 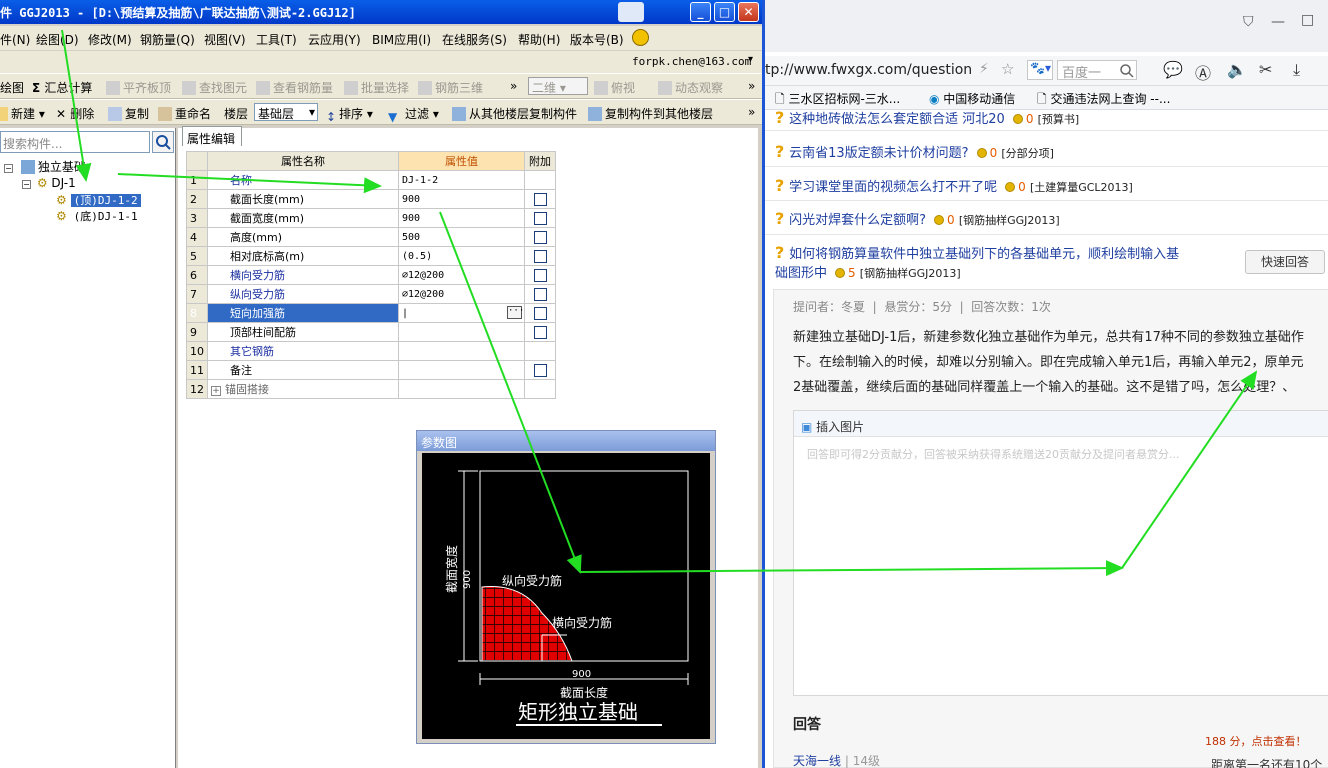 I want to click on property-name: 其它钢筋, so click(x=303, y=351).